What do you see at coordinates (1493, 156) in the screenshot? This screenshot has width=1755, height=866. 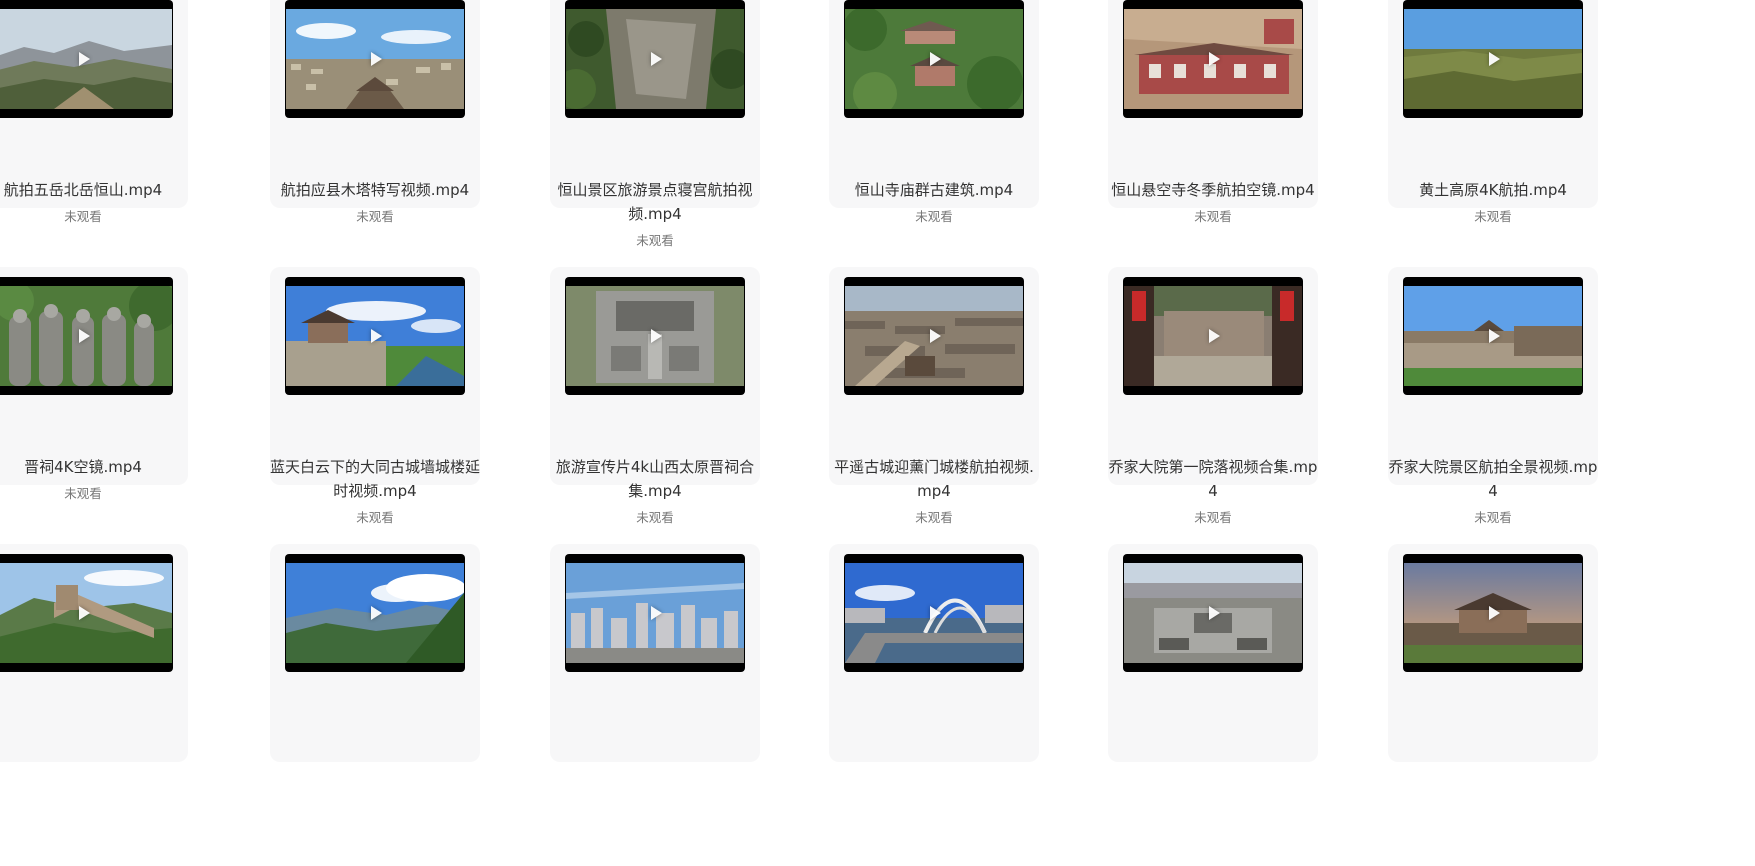 I see `video-item: 黄土高原4K航拍.mp4 未观看` at bounding box center [1493, 156].